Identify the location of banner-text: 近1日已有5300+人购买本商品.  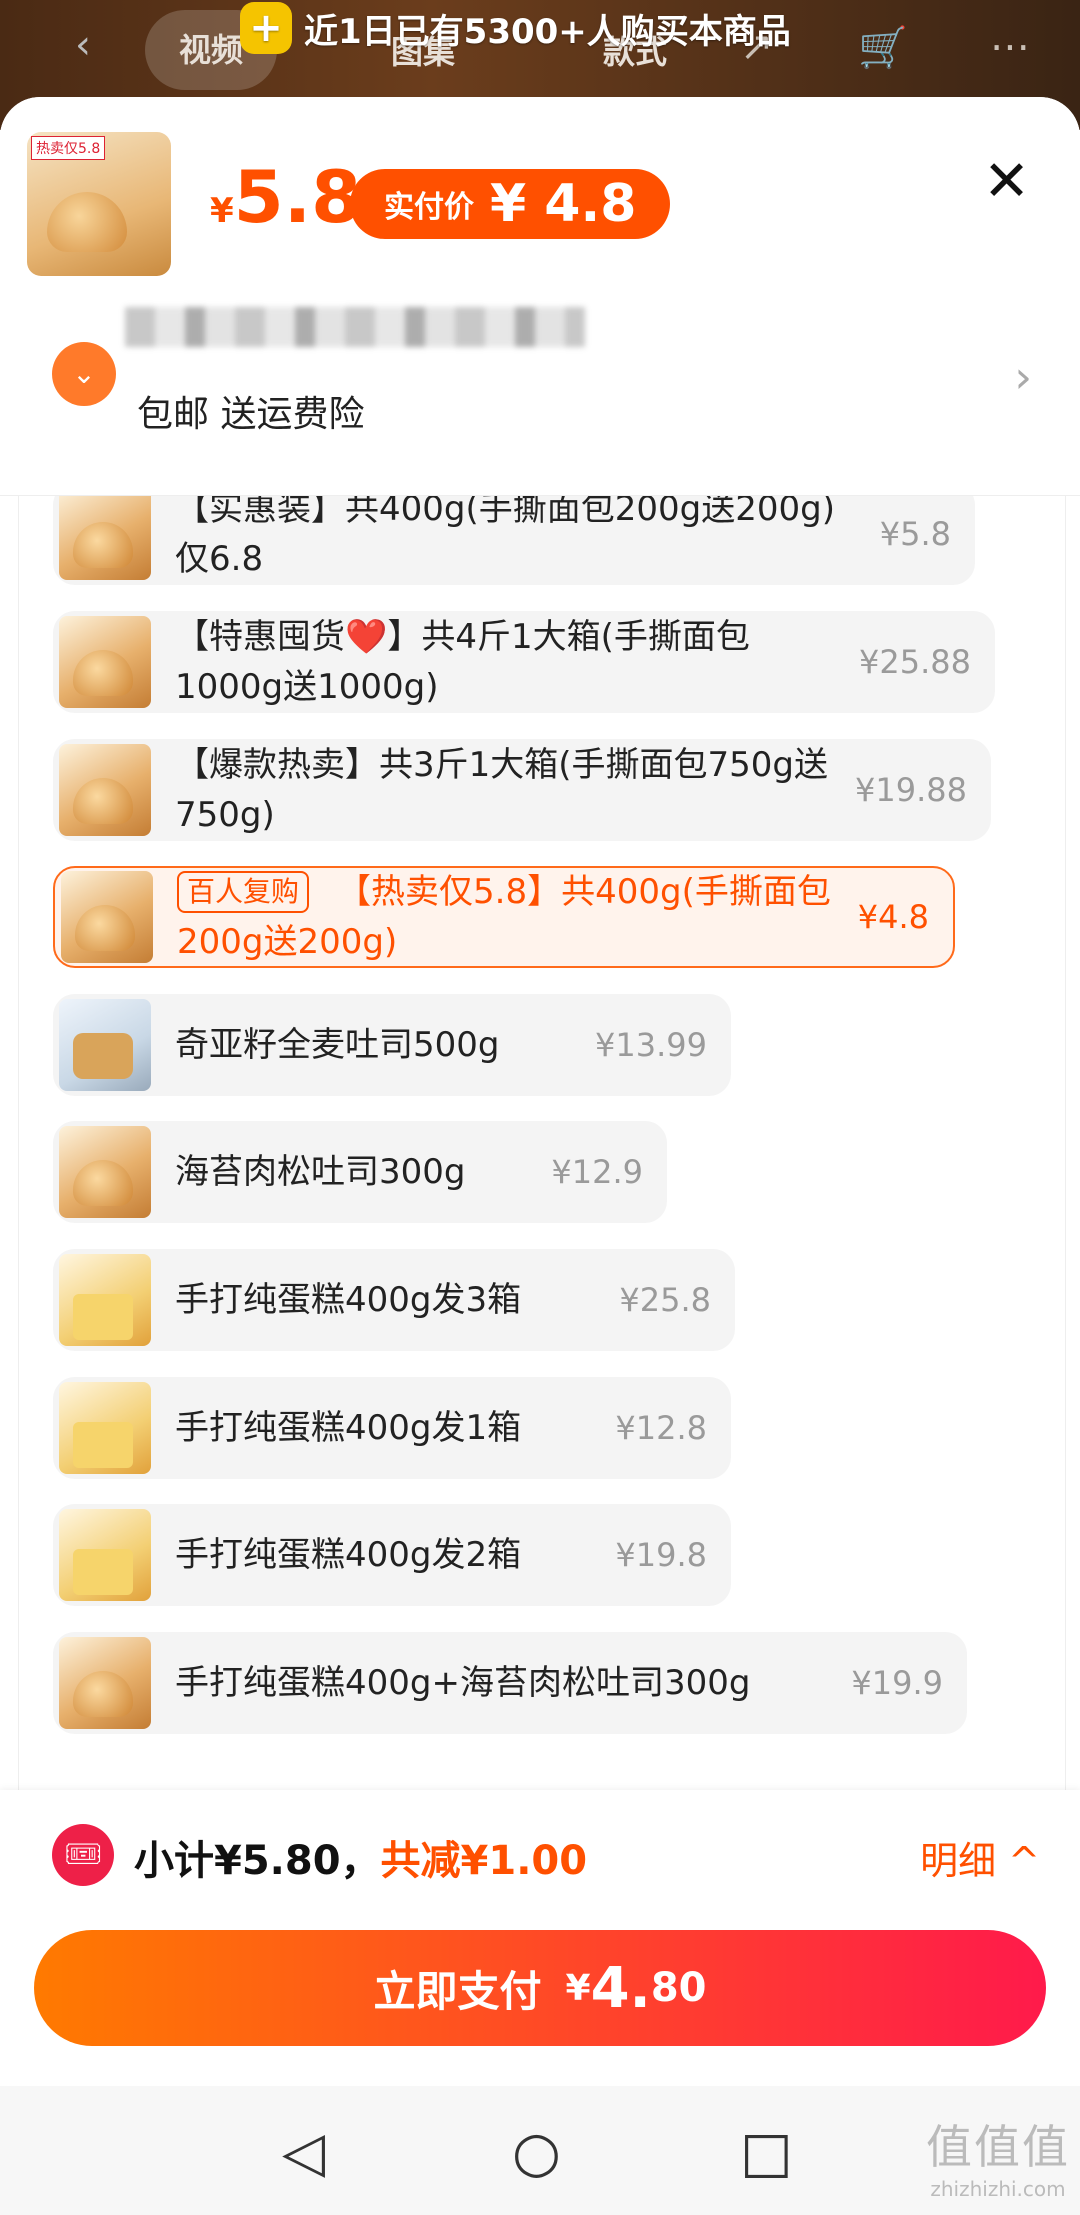
(547, 31).